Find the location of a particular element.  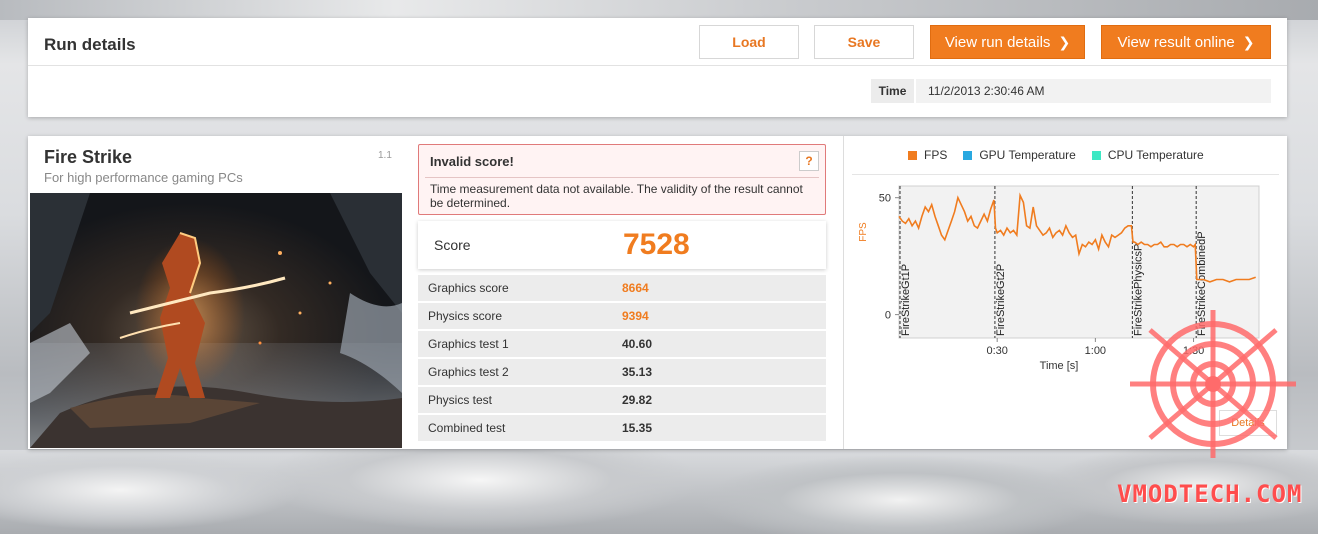

result-value: 9394 is located at coordinates (635, 316).